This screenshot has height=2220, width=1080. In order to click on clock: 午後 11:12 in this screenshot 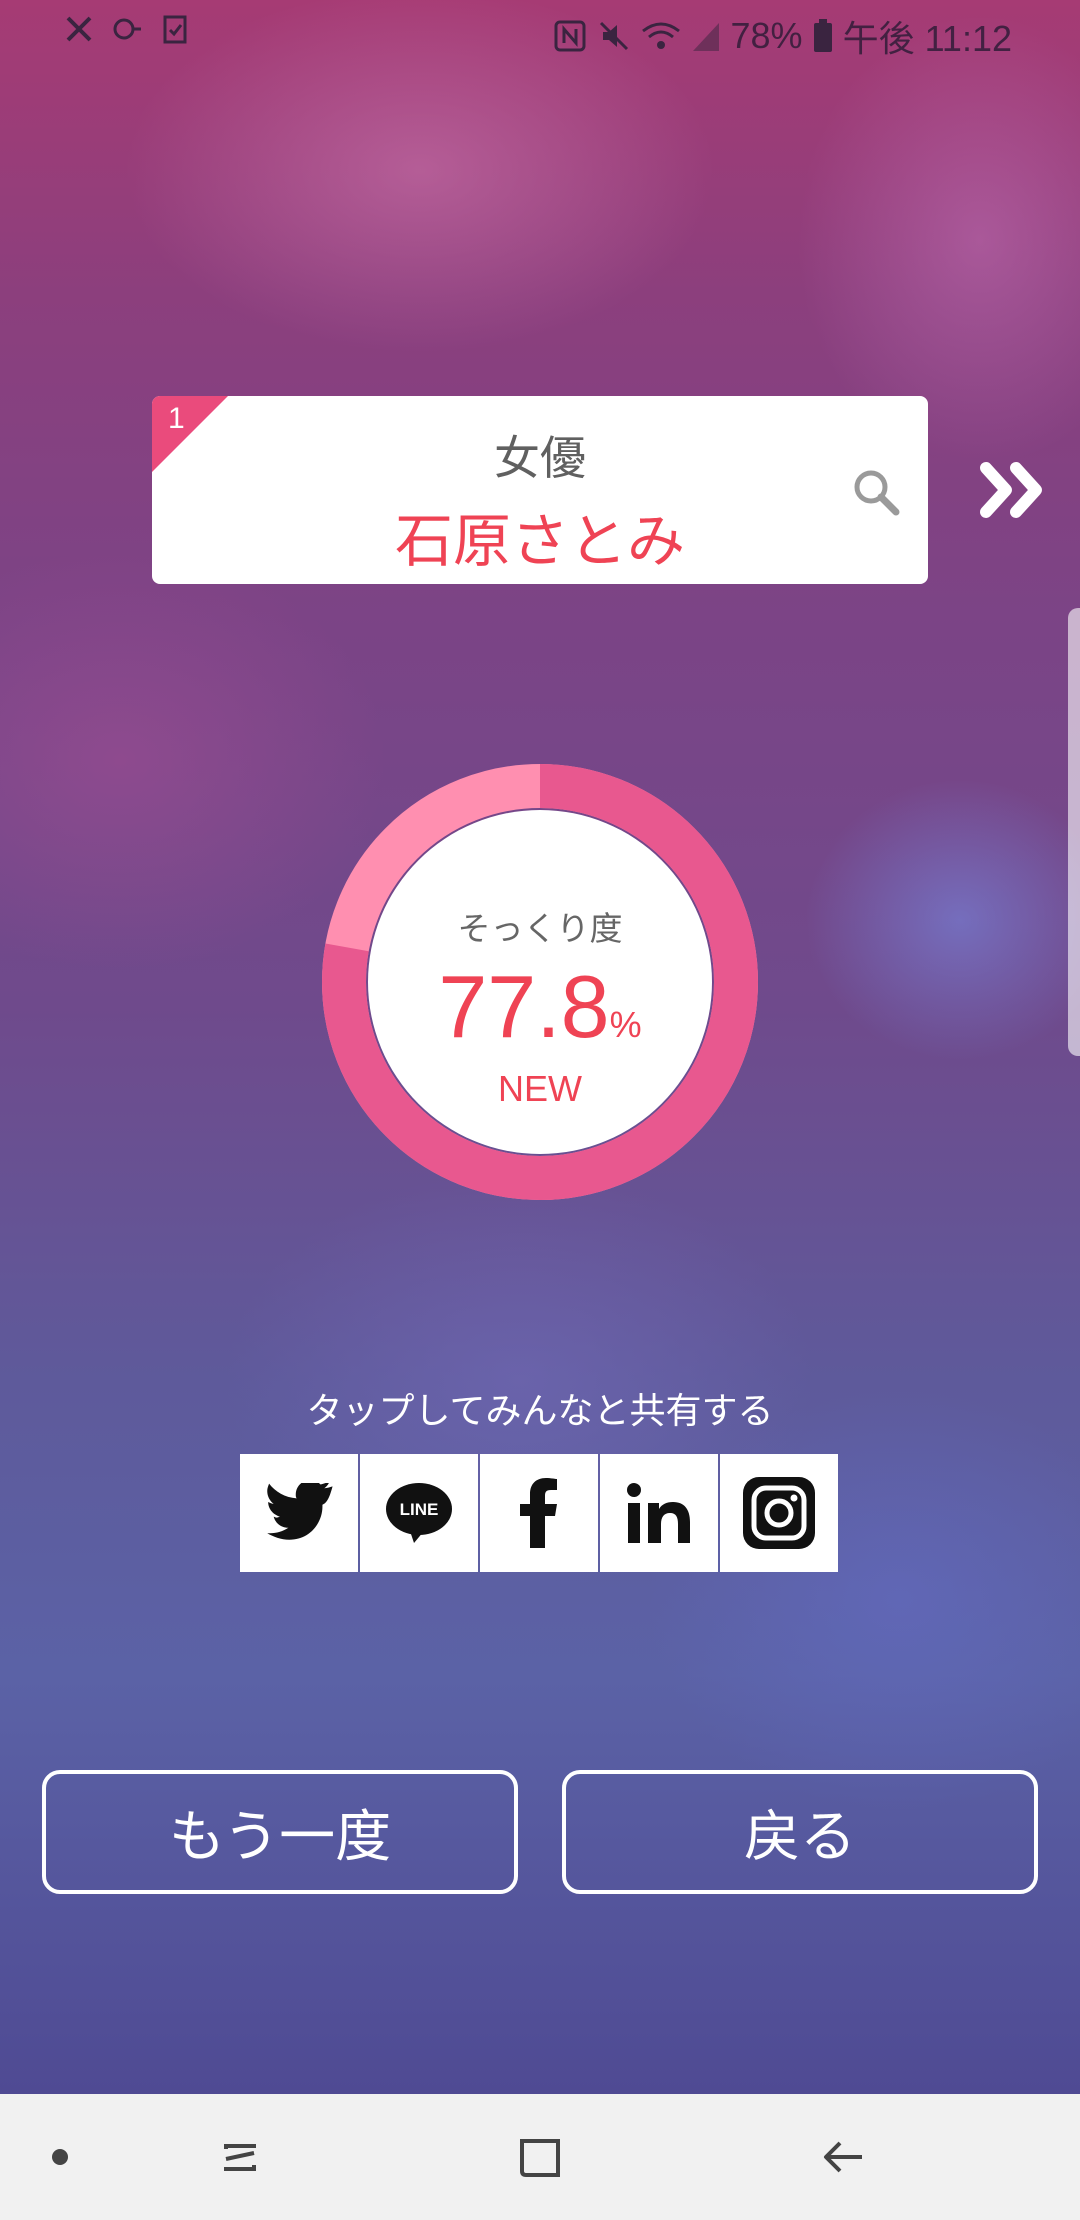, I will do `click(927, 38)`.